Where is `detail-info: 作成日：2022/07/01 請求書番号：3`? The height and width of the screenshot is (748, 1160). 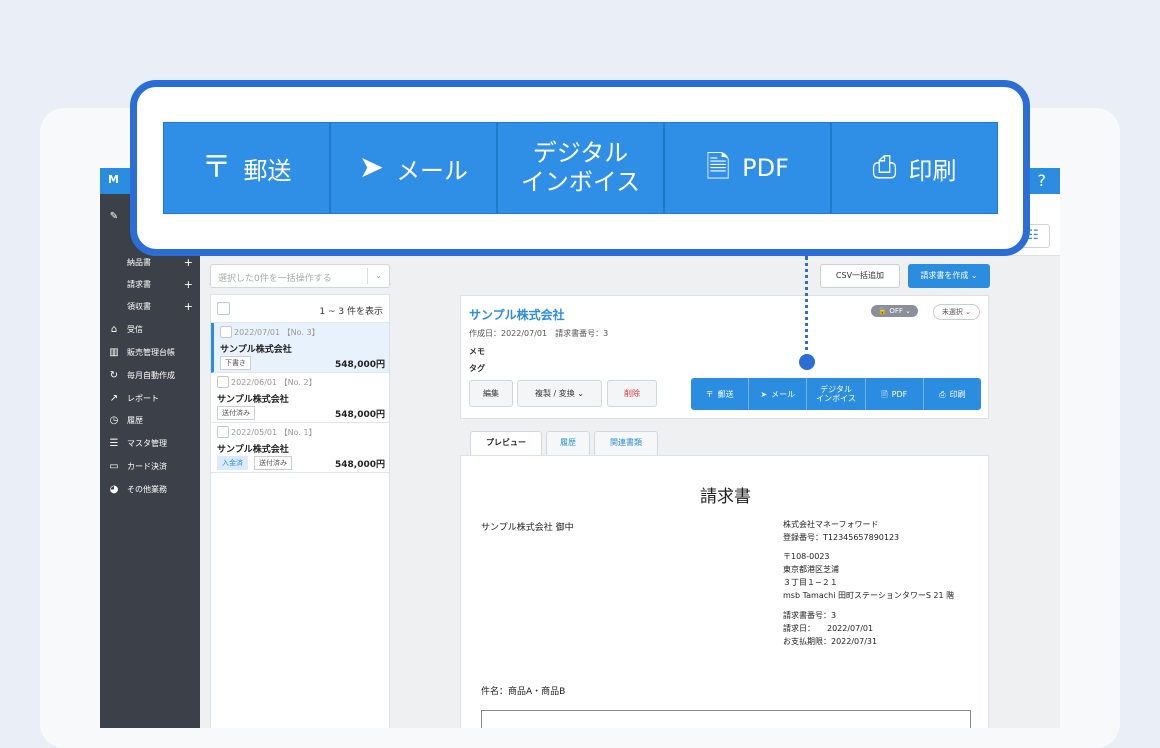
detail-info: 作成日：2022/07/01 請求書番号：3 is located at coordinates (539, 333).